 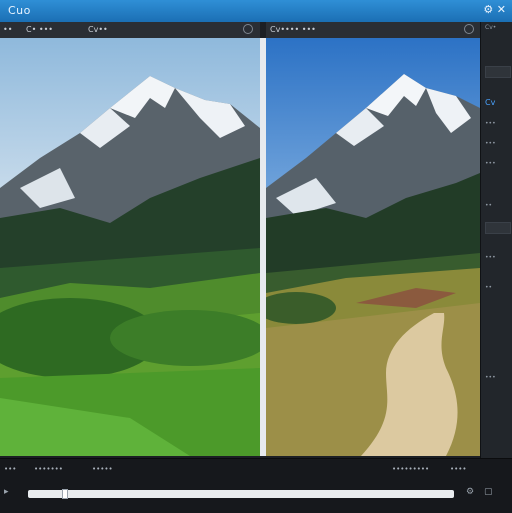 I want to click on left-panel-label-3: Cv••, so click(x=98, y=29).